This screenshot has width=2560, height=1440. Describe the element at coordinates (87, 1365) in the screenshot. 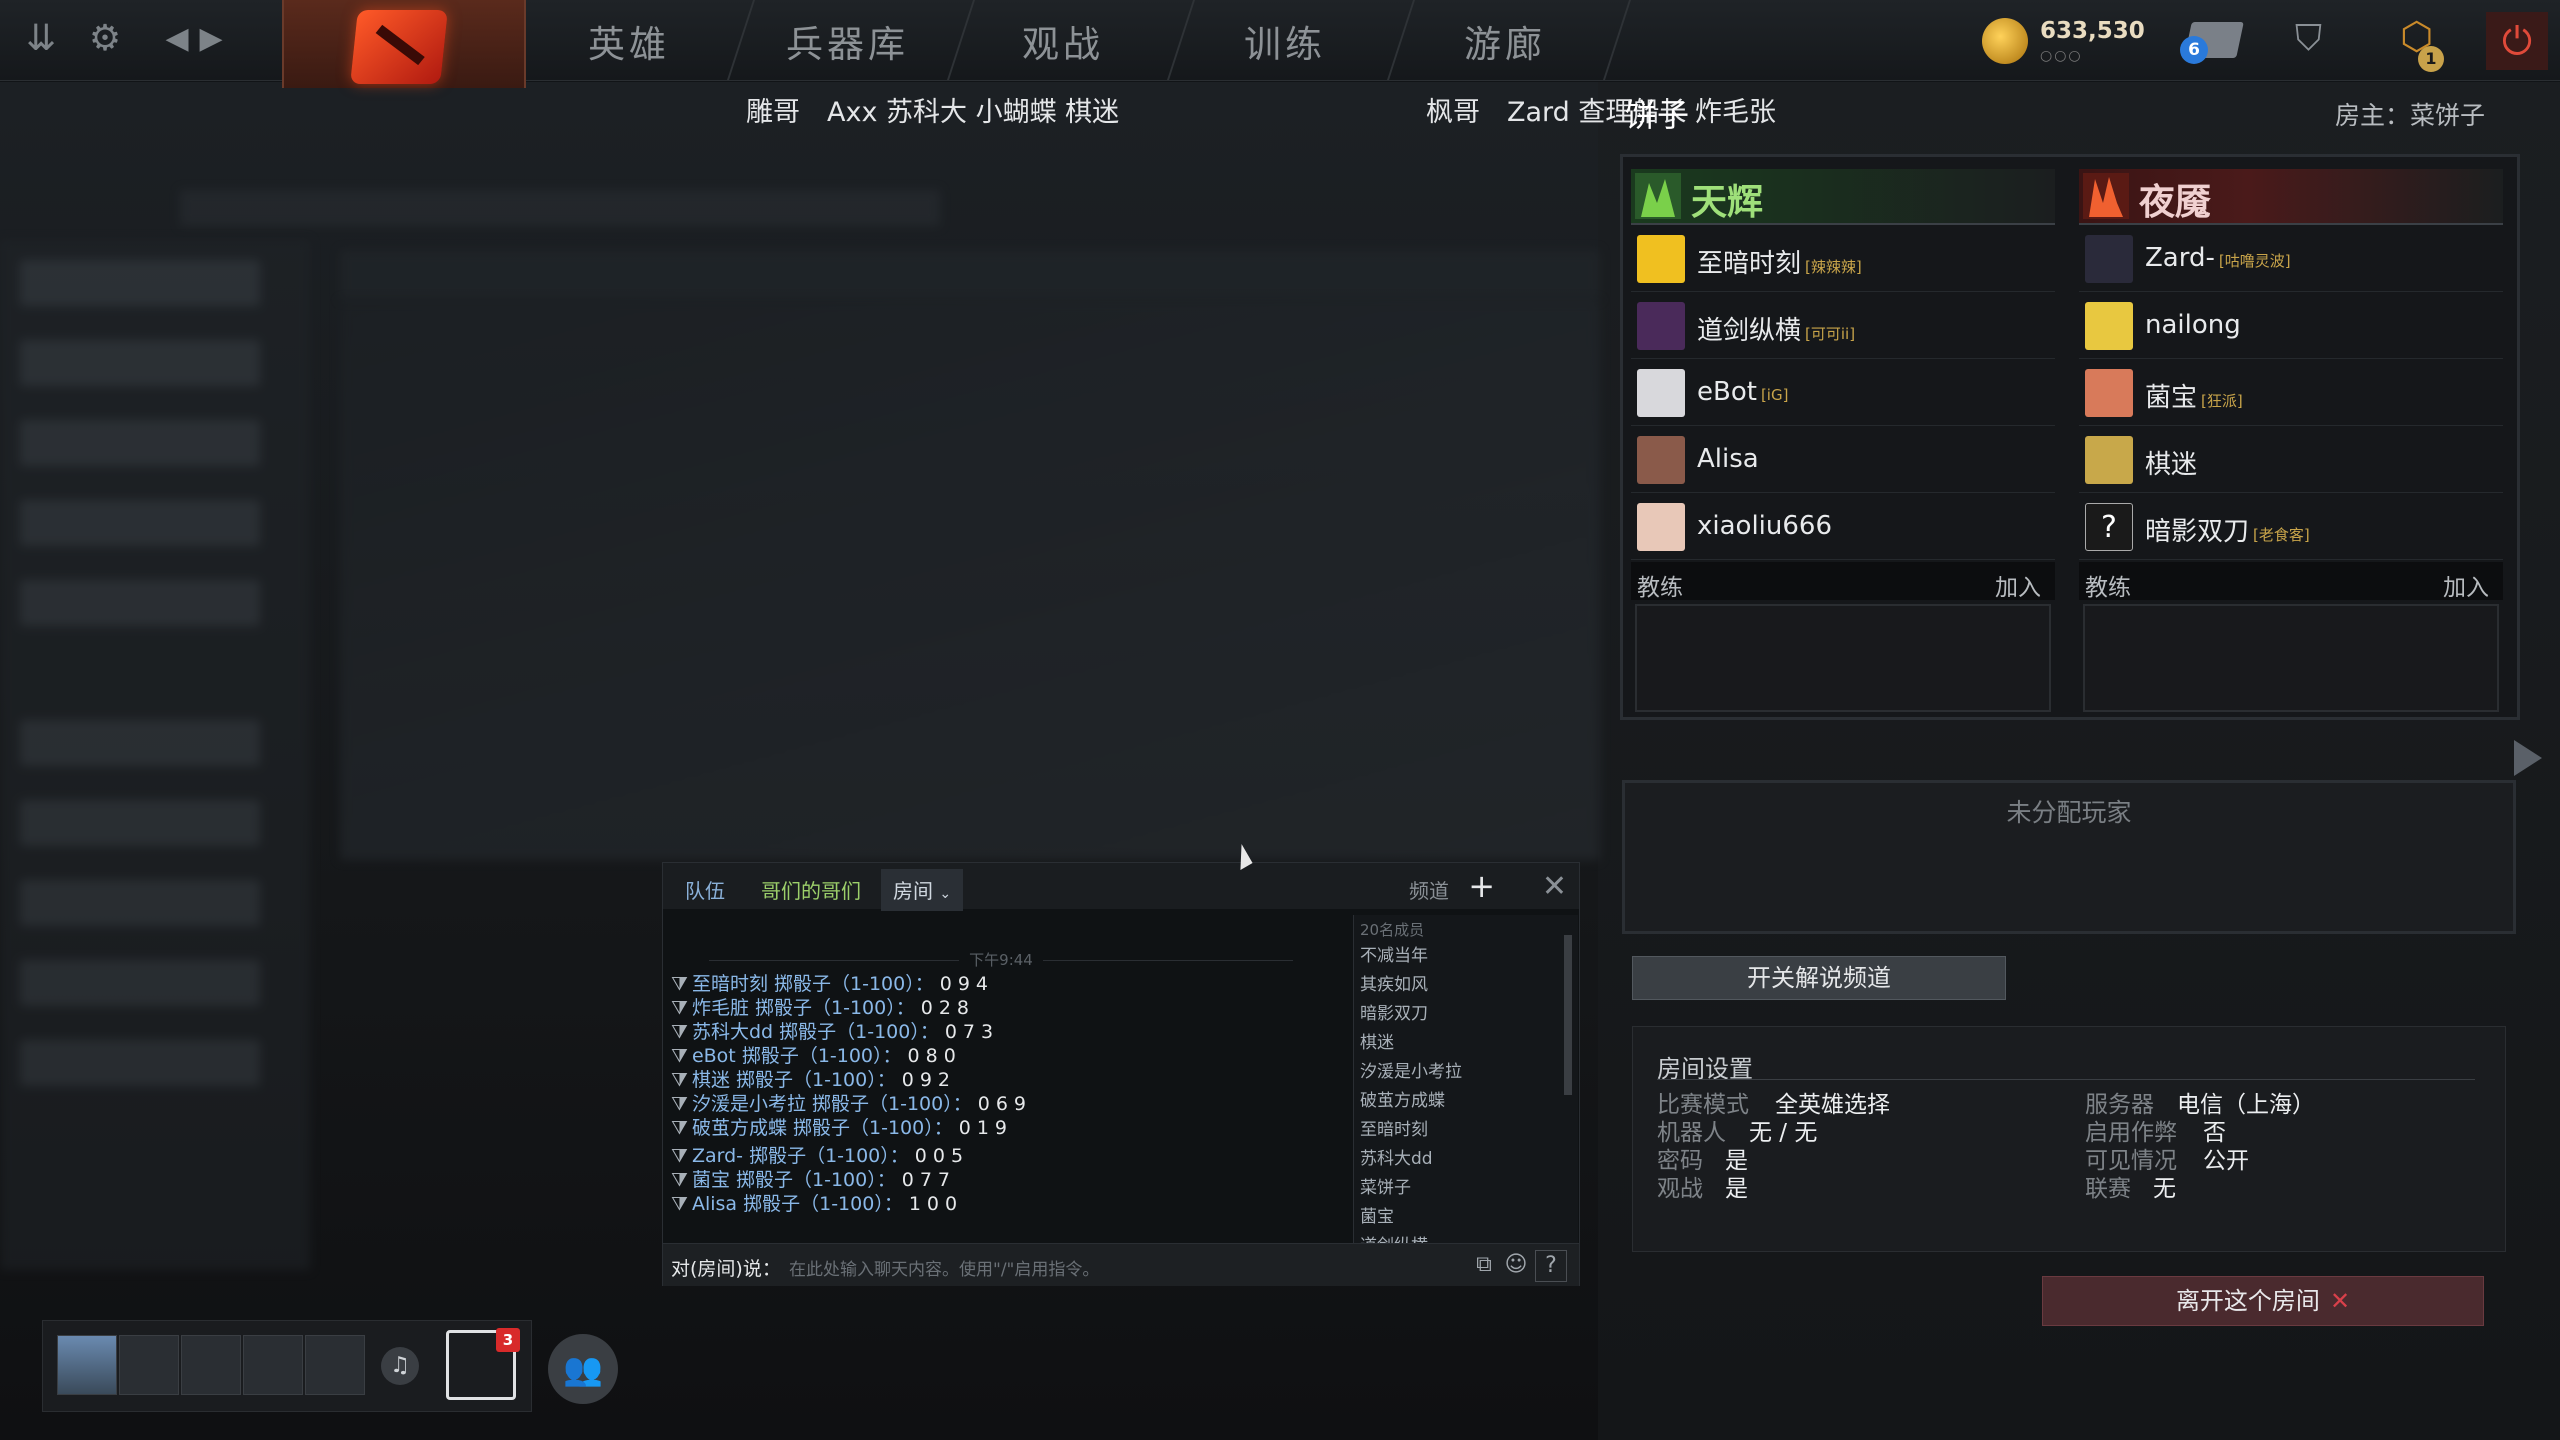

I see `party-slot-self` at that location.